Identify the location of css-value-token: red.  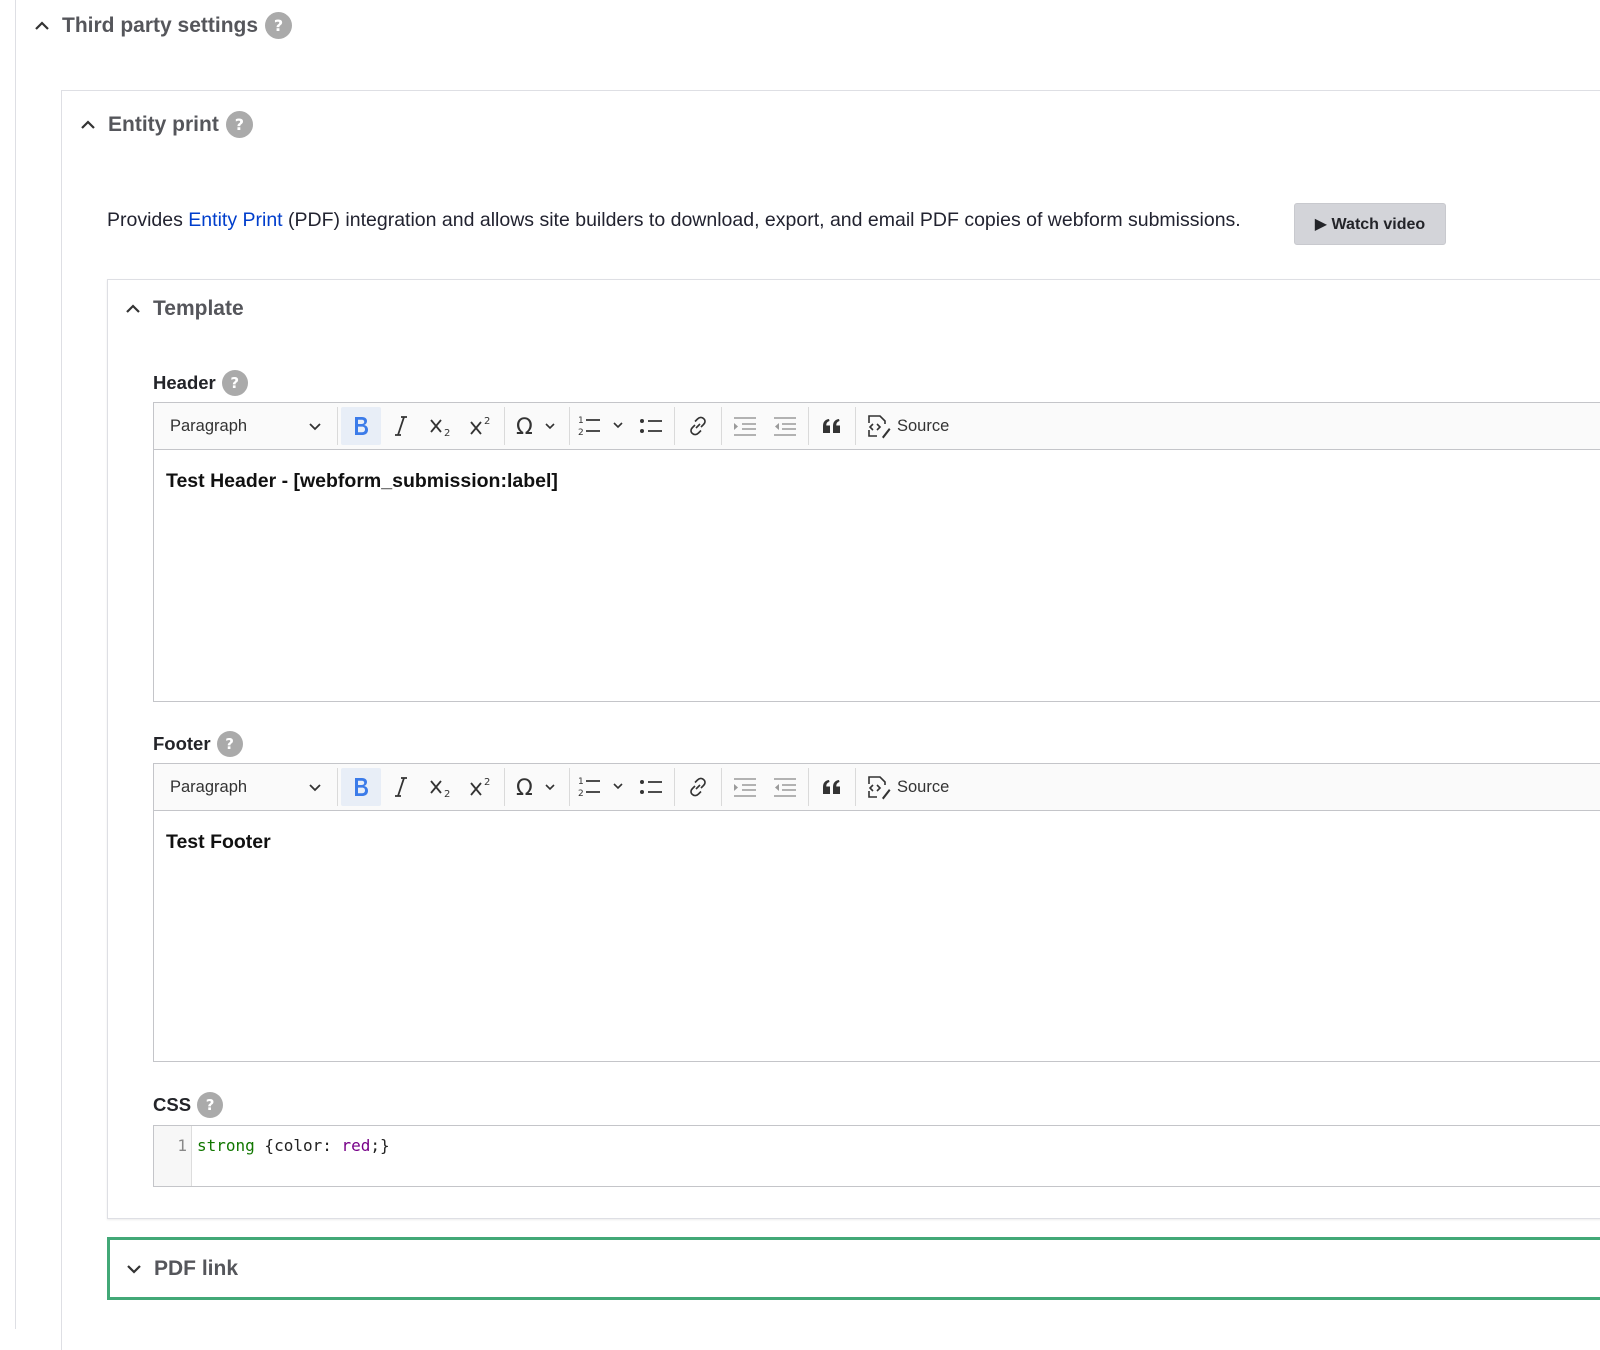
(356, 1145).